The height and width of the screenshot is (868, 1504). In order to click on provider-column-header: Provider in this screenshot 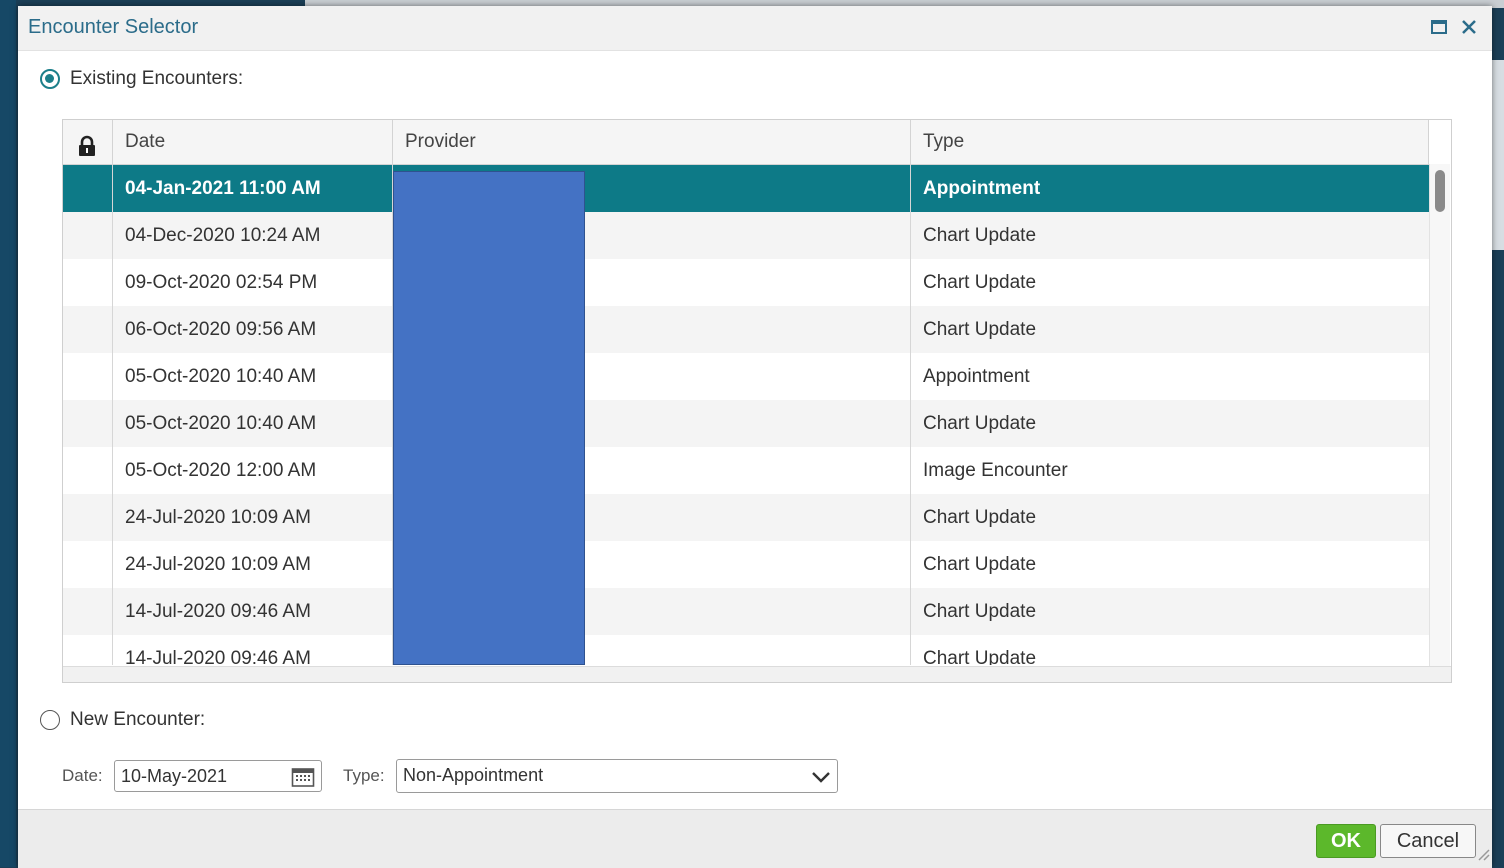, I will do `click(652, 142)`.